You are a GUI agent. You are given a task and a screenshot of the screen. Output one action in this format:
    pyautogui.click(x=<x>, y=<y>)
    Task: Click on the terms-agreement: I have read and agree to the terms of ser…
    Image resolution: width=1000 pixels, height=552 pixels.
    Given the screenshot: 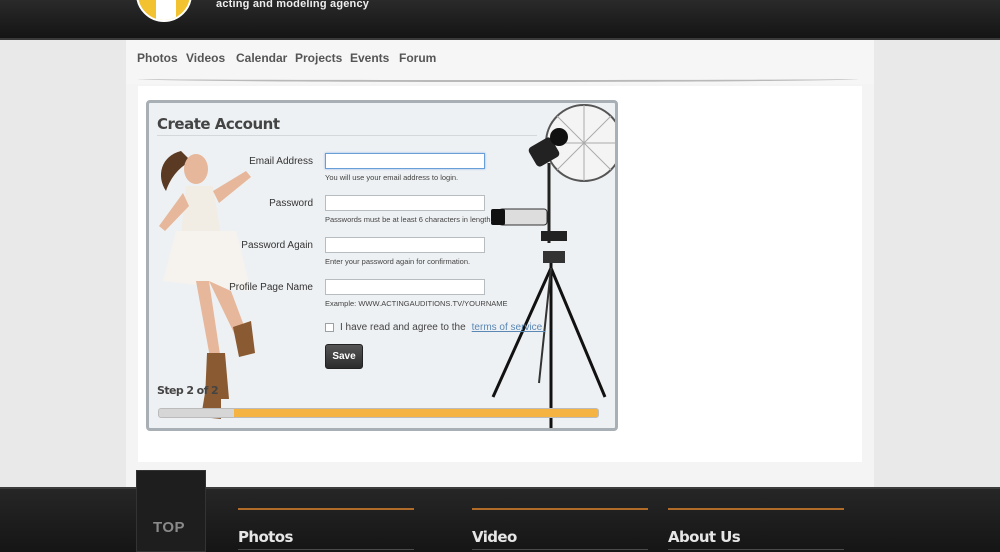 What is the action you would take?
    pyautogui.click(x=435, y=327)
    